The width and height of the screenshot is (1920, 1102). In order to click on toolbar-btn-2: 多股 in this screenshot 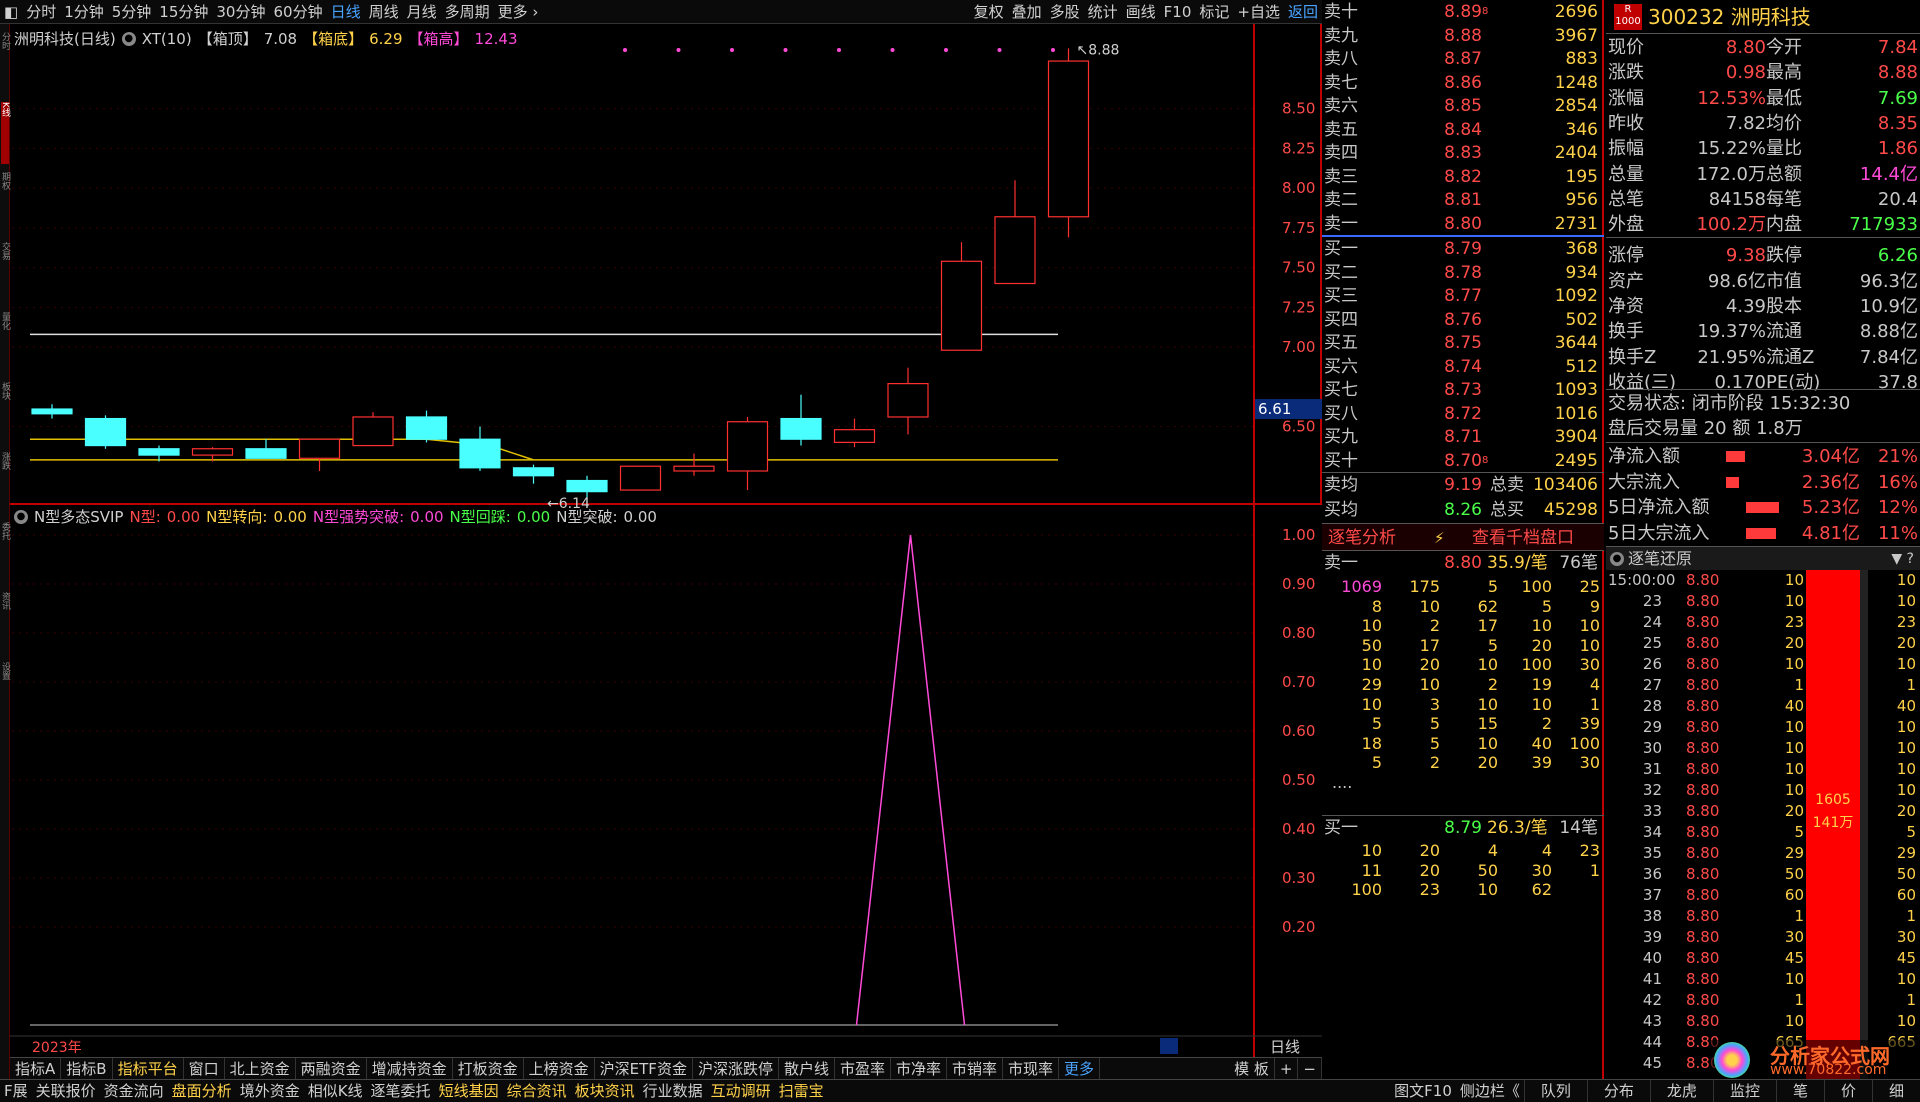, I will do `click(1065, 12)`.